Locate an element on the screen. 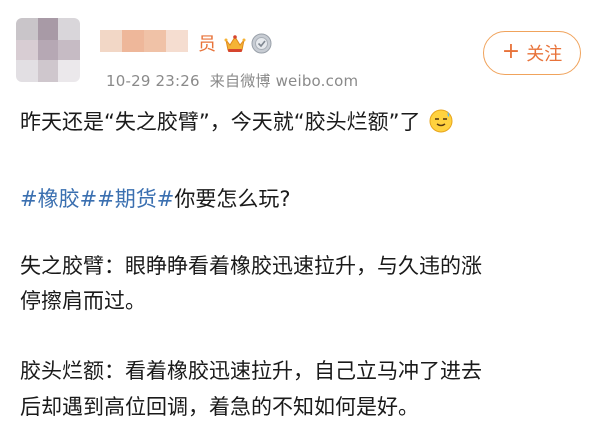 This screenshot has height=441, width=600. follow-button: + 关注 is located at coordinates (532, 53).